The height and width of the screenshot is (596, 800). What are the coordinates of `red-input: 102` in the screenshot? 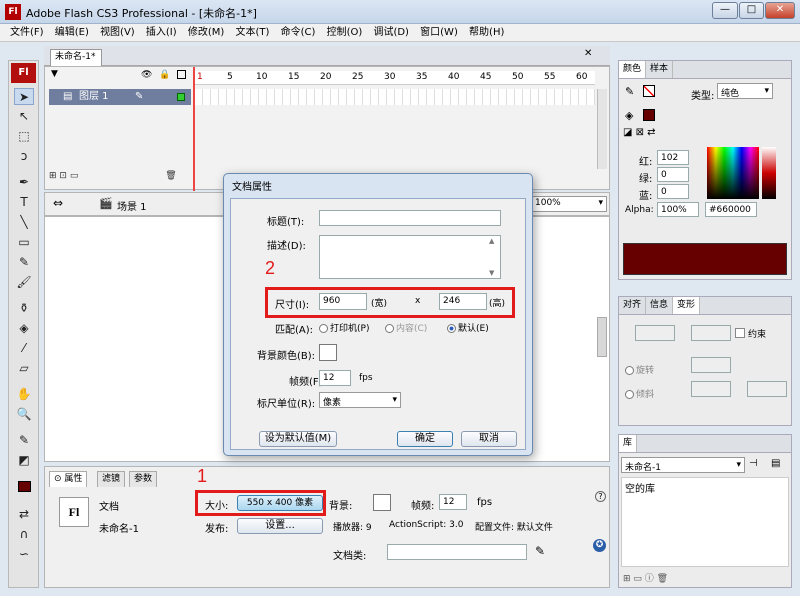 It's located at (673, 157).